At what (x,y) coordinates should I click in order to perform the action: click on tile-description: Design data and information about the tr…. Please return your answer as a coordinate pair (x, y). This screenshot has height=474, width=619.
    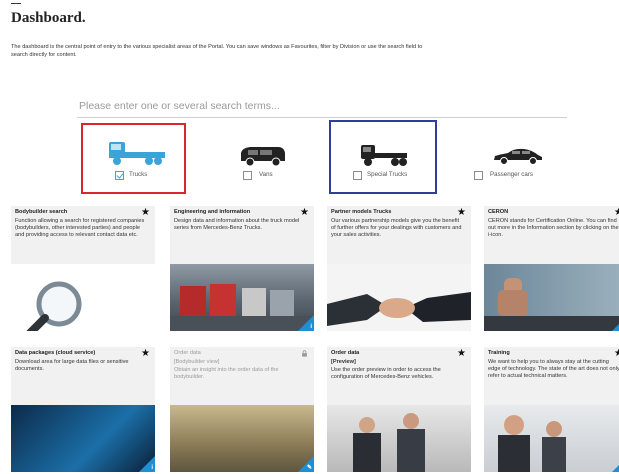
    Looking at the image, I should click on (237, 224).